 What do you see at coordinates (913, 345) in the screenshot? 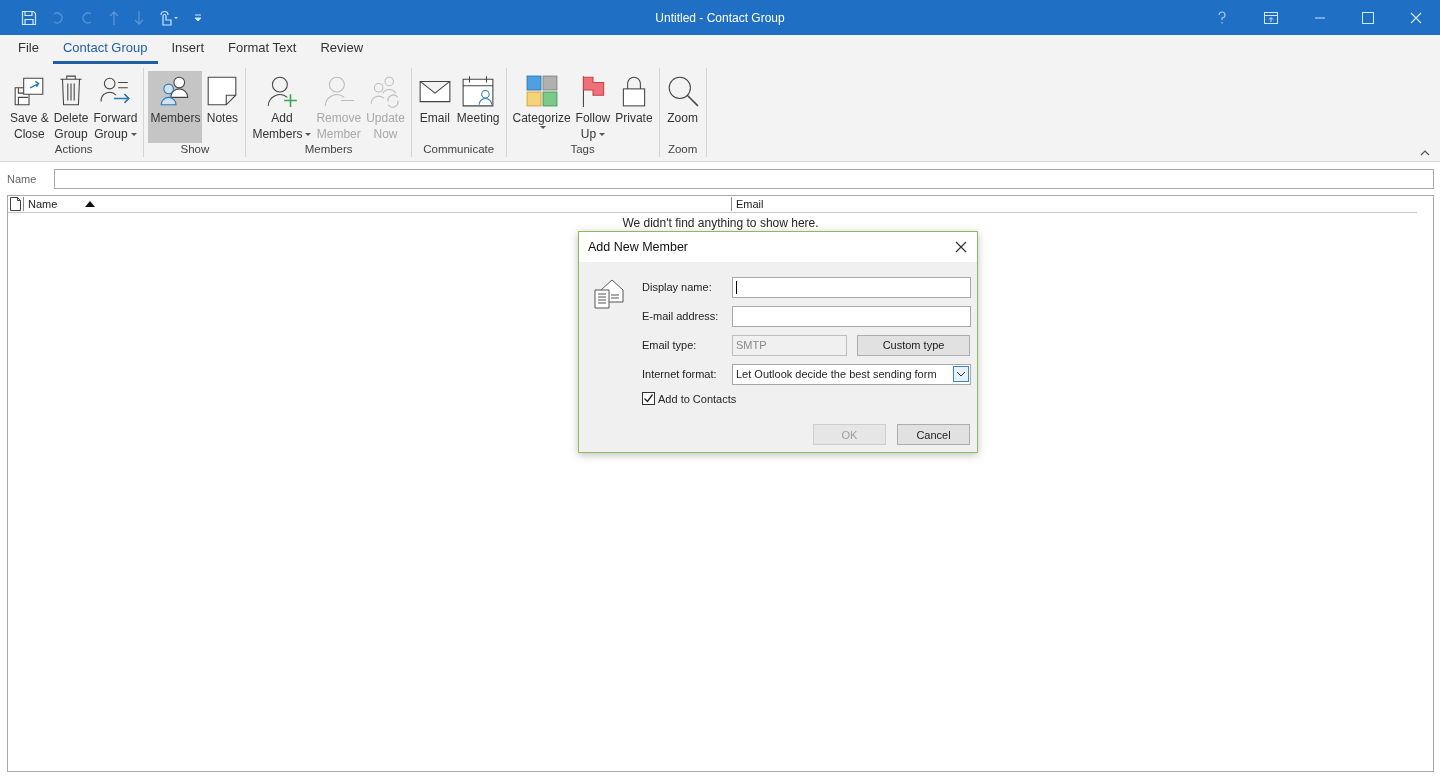
I see `custom-type-button: Custom type` at bounding box center [913, 345].